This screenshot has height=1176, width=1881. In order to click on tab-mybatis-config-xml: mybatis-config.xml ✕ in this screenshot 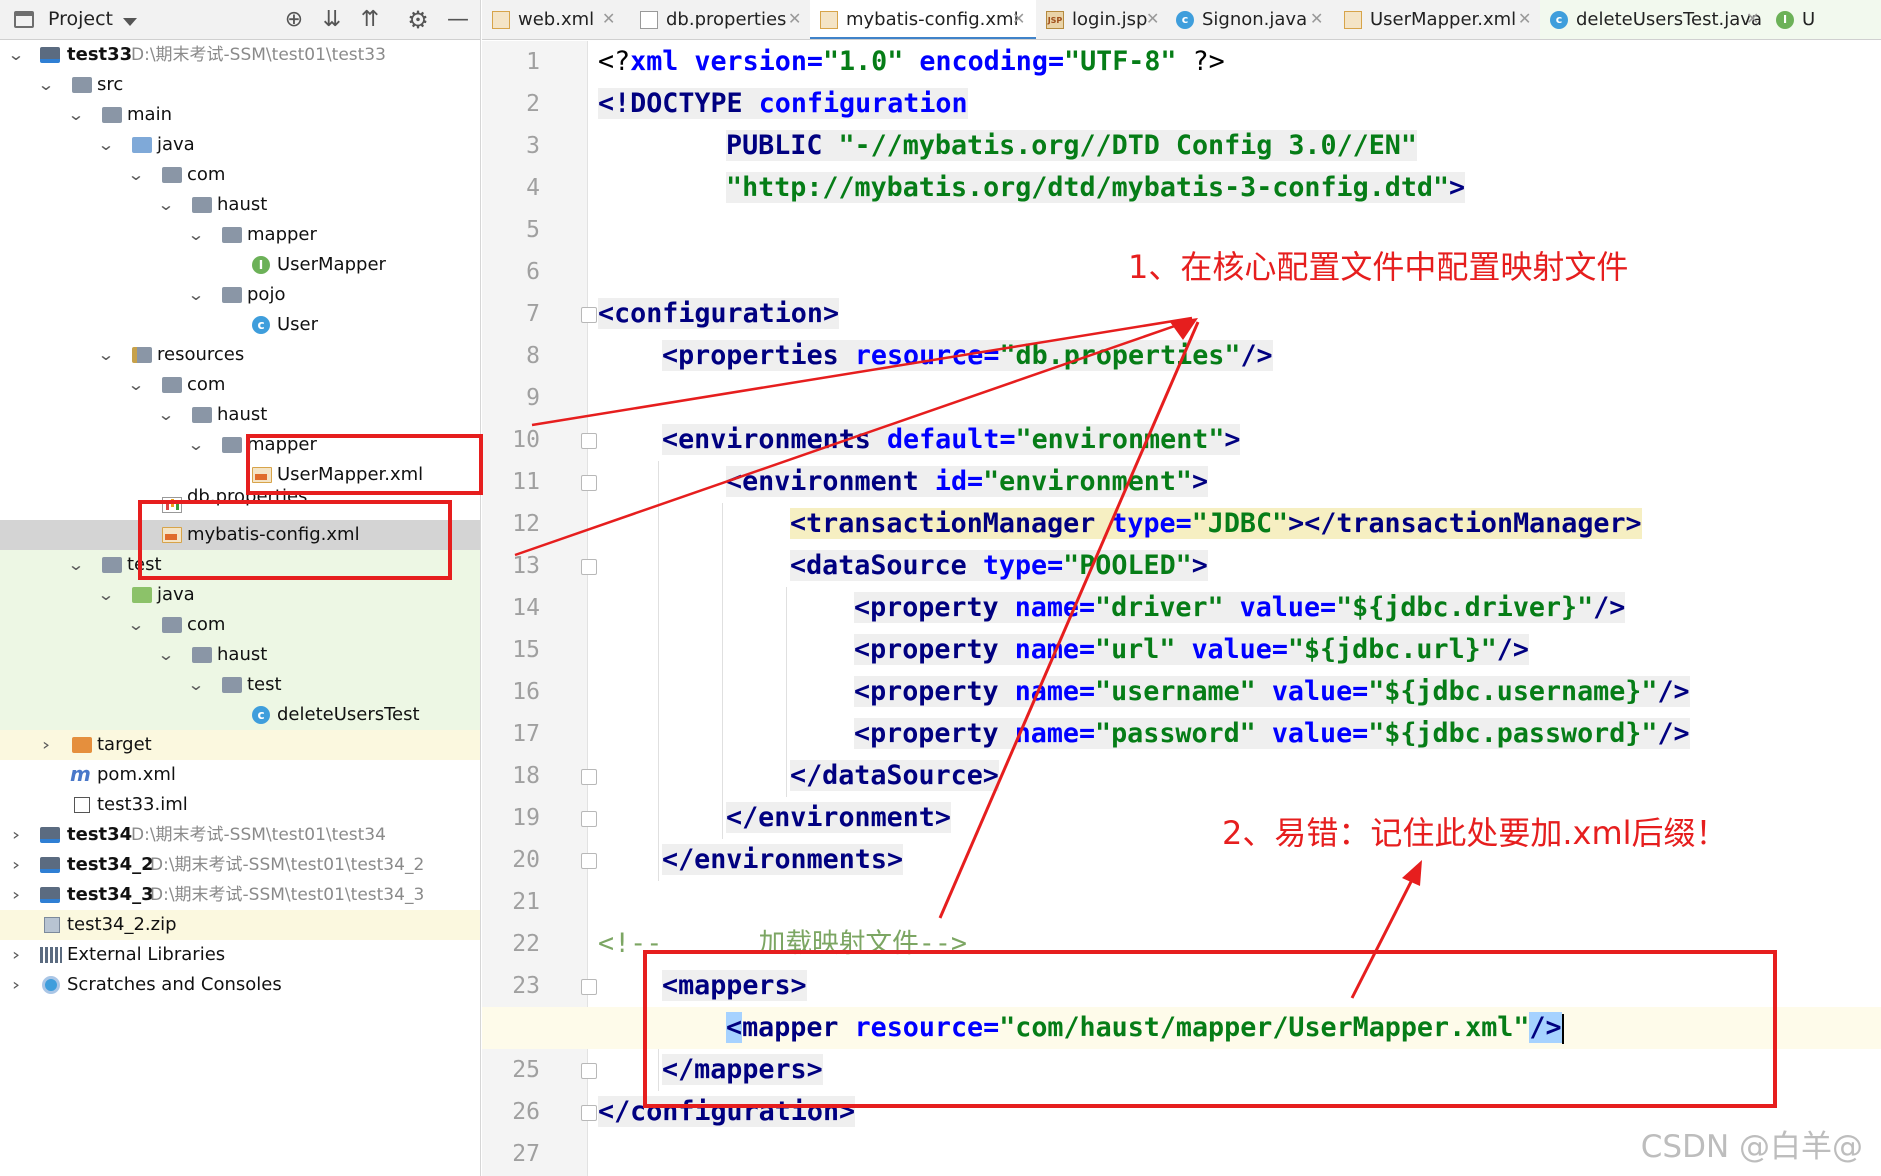, I will do `click(923, 19)`.